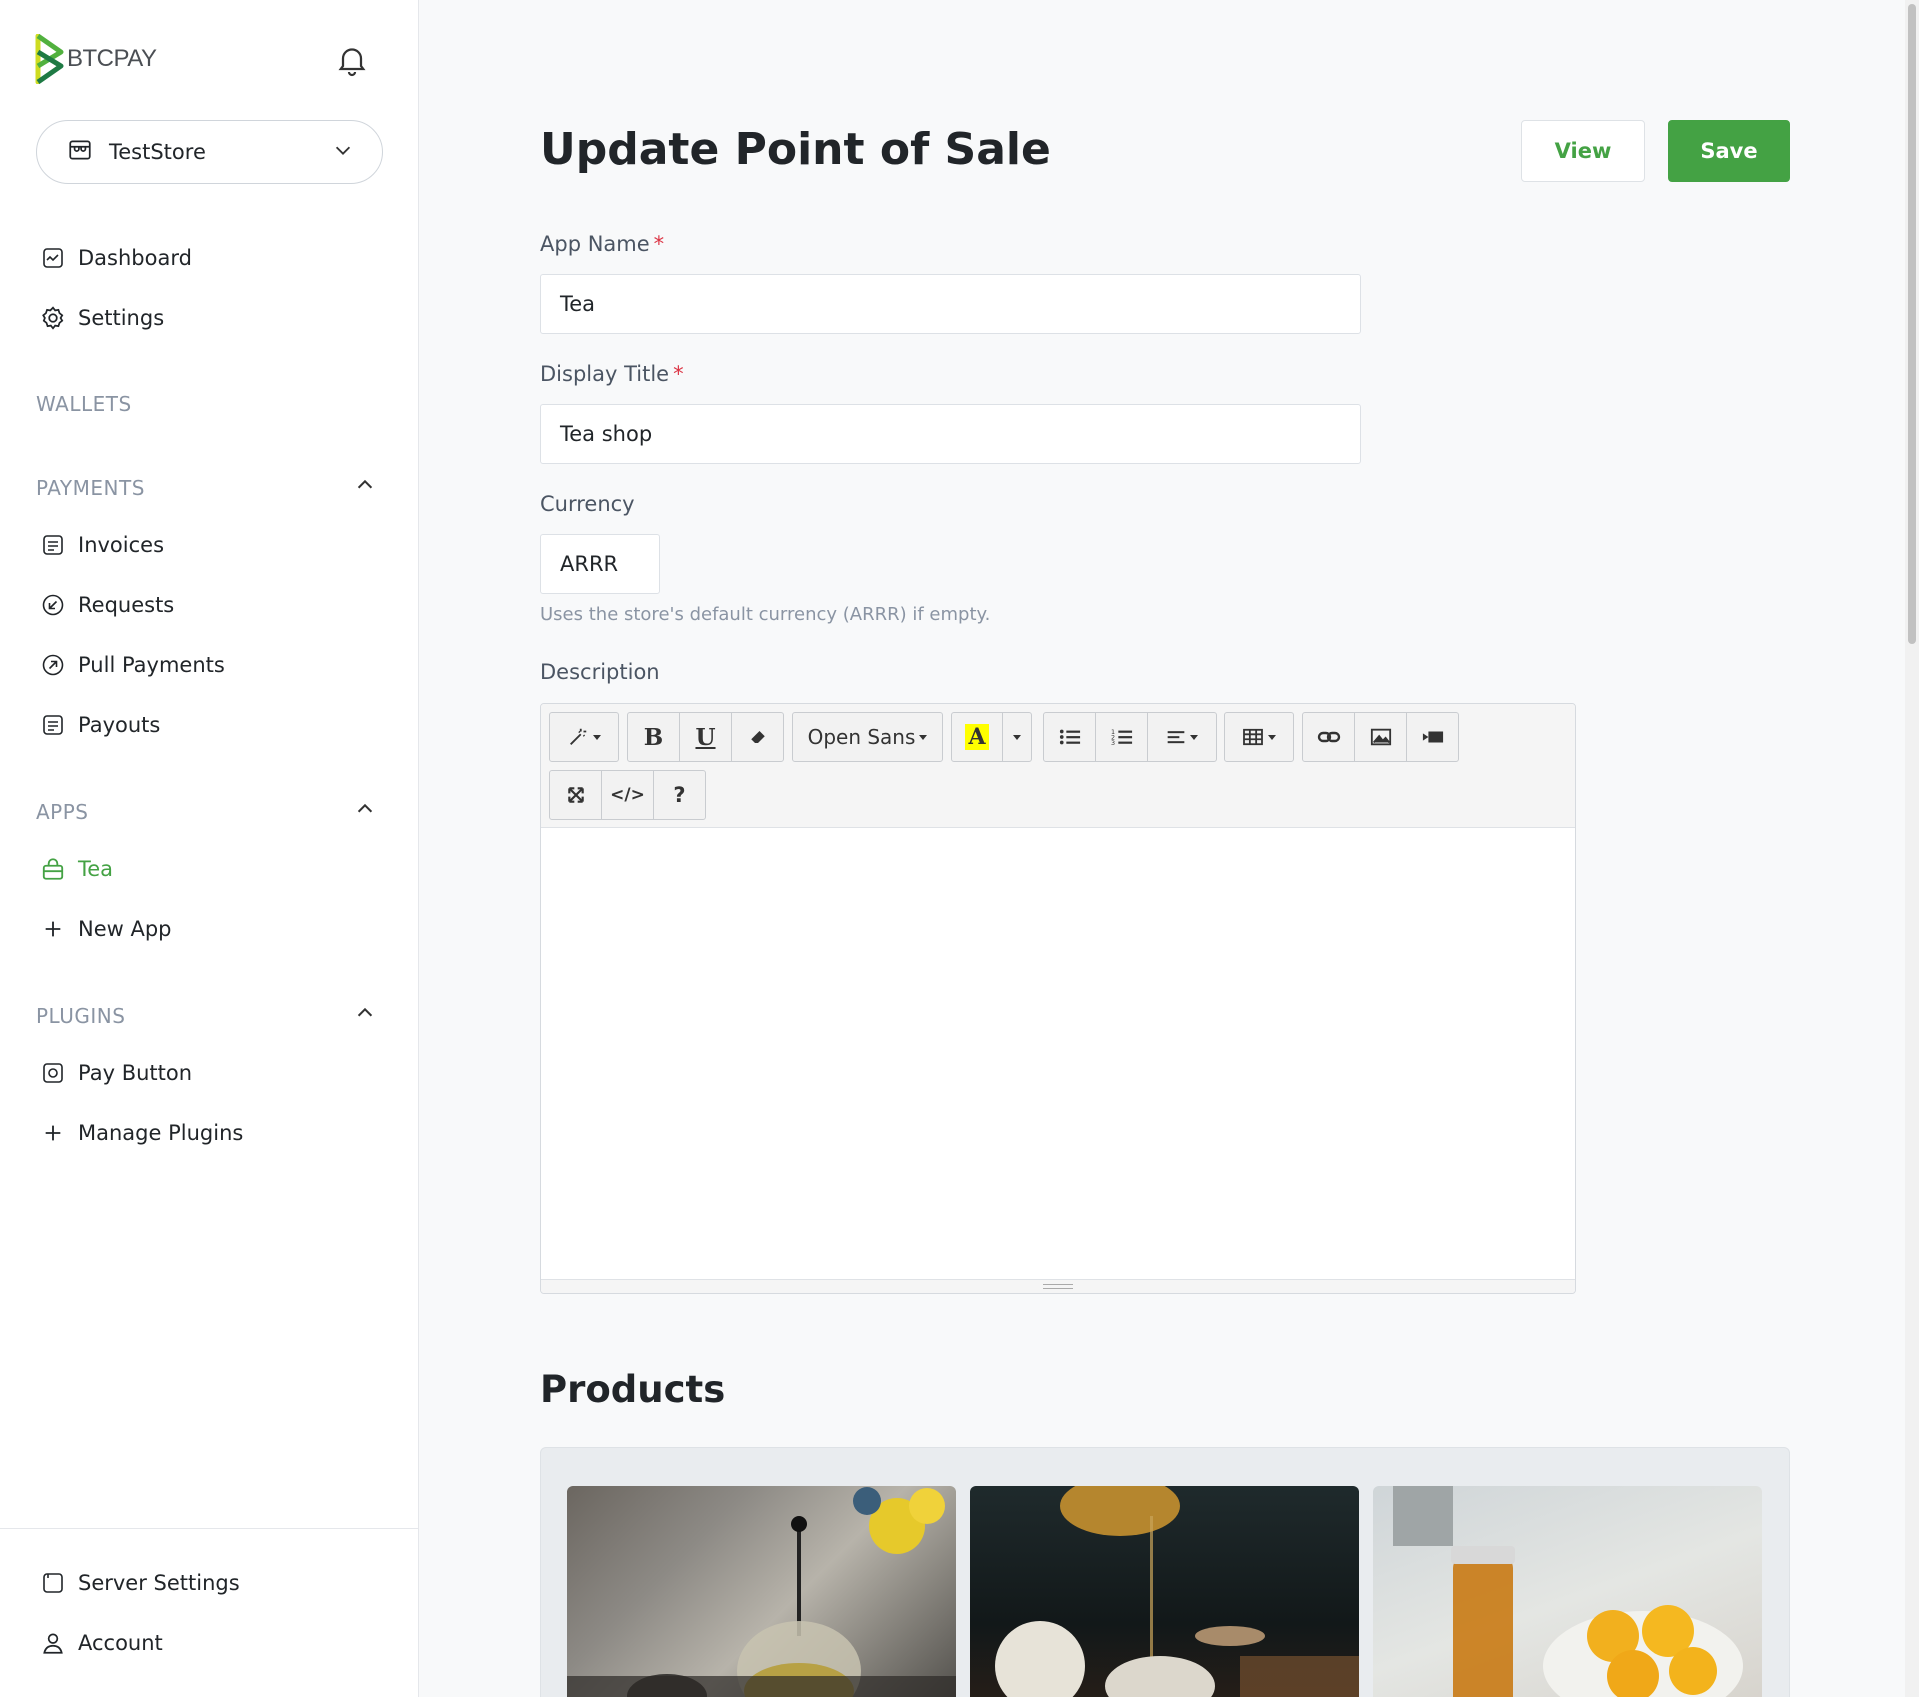 The width and height of the screenshot is (1919, 1697). I want to click on magic-wand-icon, so click(578, 736).